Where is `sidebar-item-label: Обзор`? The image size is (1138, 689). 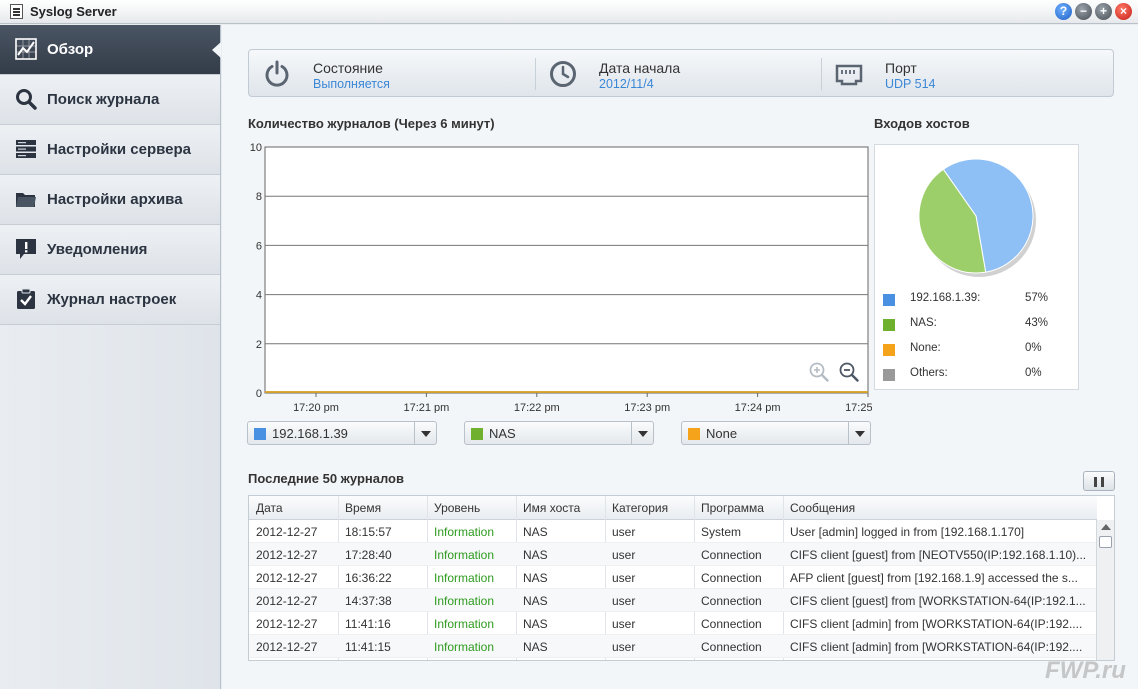 sidebar-item-label: Обзор is located at coordinates (70, 49).